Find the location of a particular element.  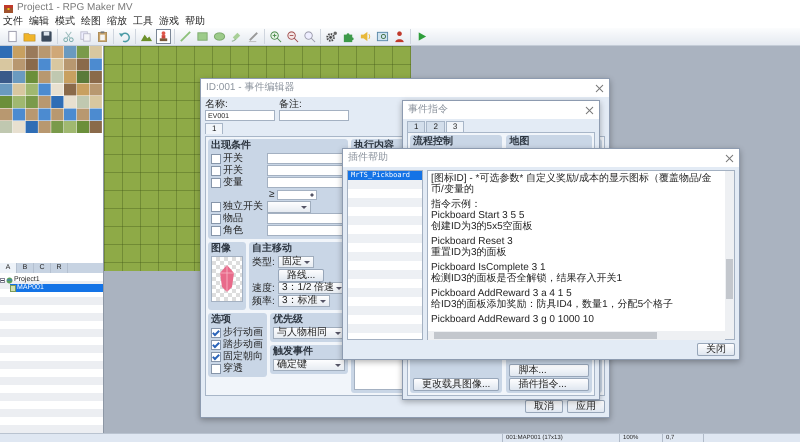

menu-item: 帮助 is located at coordinates (195, 22).